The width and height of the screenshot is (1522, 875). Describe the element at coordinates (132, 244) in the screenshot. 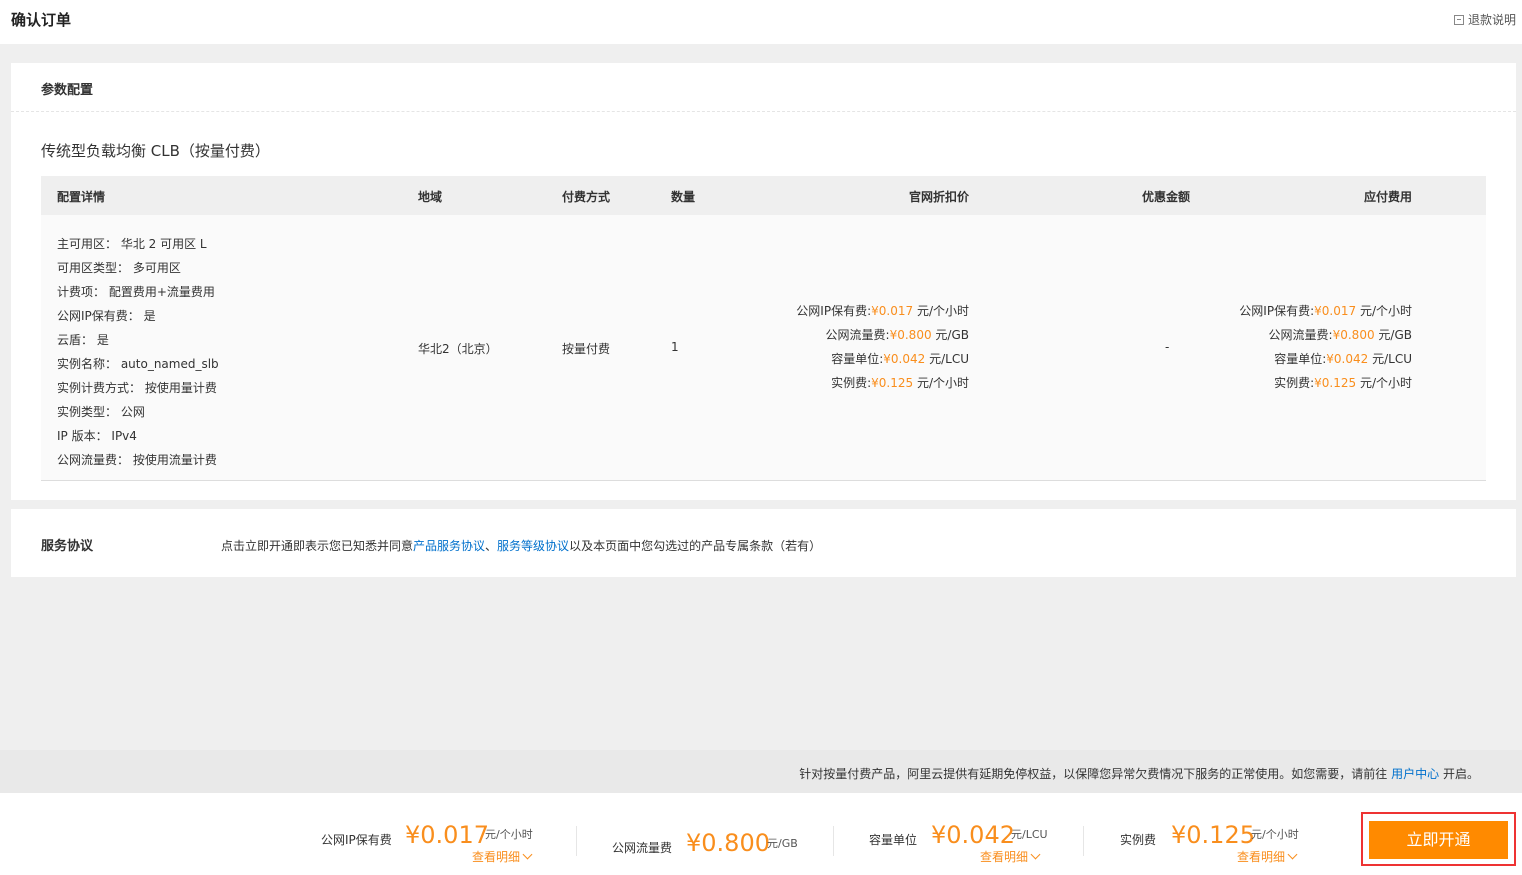

I see `detail-line: 主可用区： 华北 2 可用区 L` at that location.